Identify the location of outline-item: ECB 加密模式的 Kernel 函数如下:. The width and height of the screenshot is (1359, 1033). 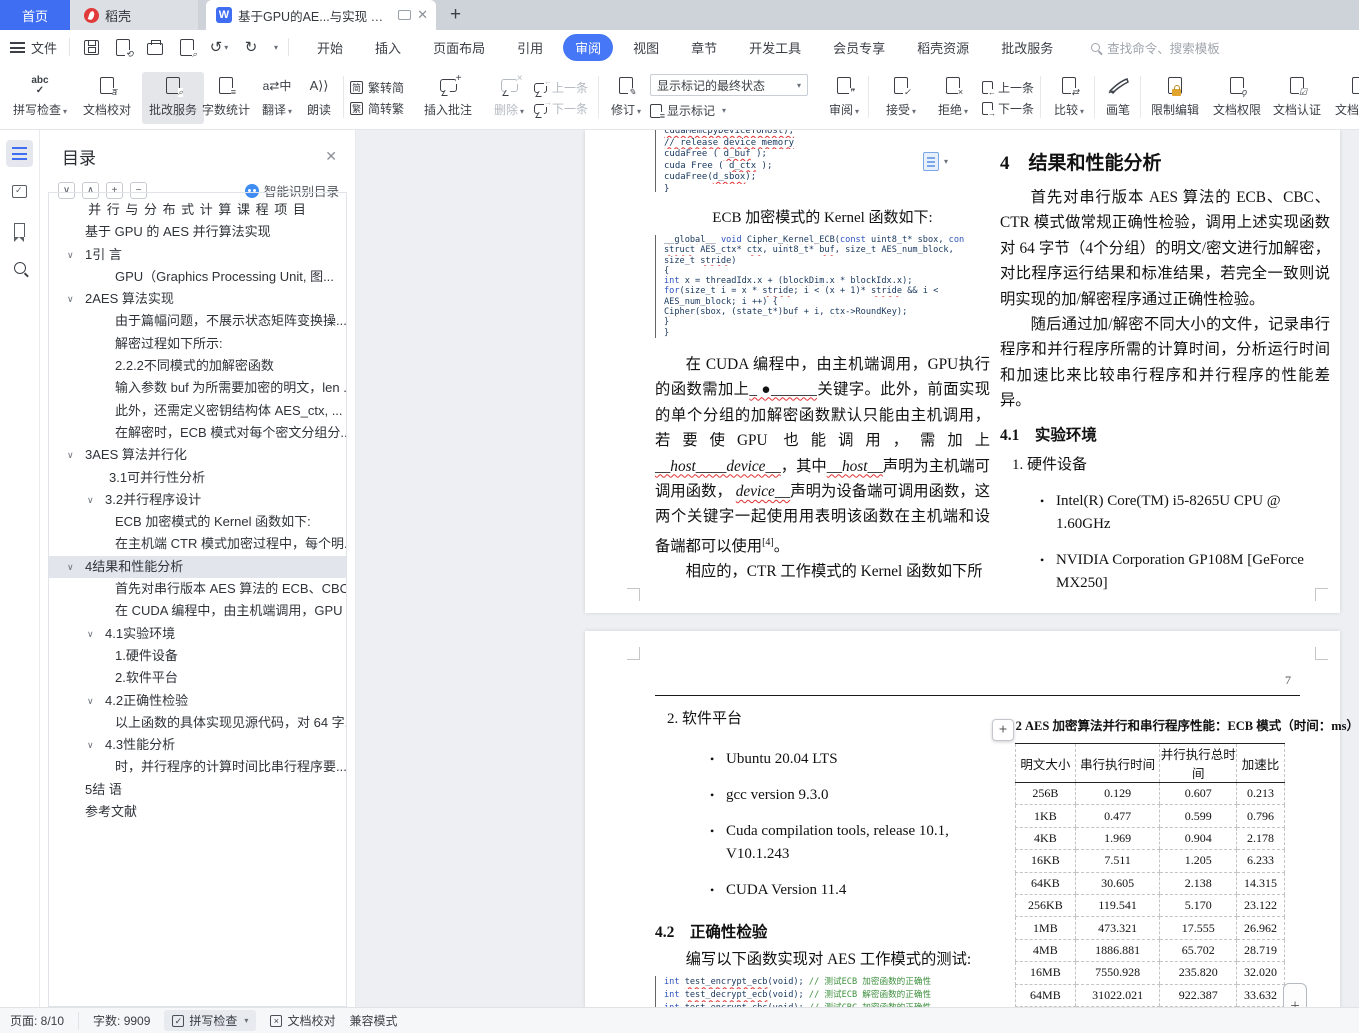
(197, 522).